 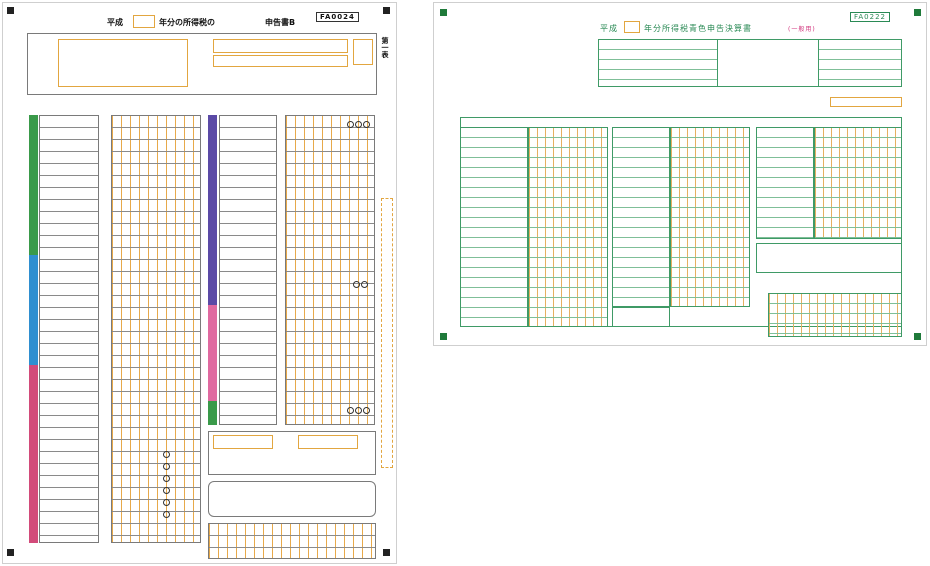 What do you see at coordinates (641, 317) in the screenshot?
I see `statement-bottom-mid-box` at bounding box center [641, 317].